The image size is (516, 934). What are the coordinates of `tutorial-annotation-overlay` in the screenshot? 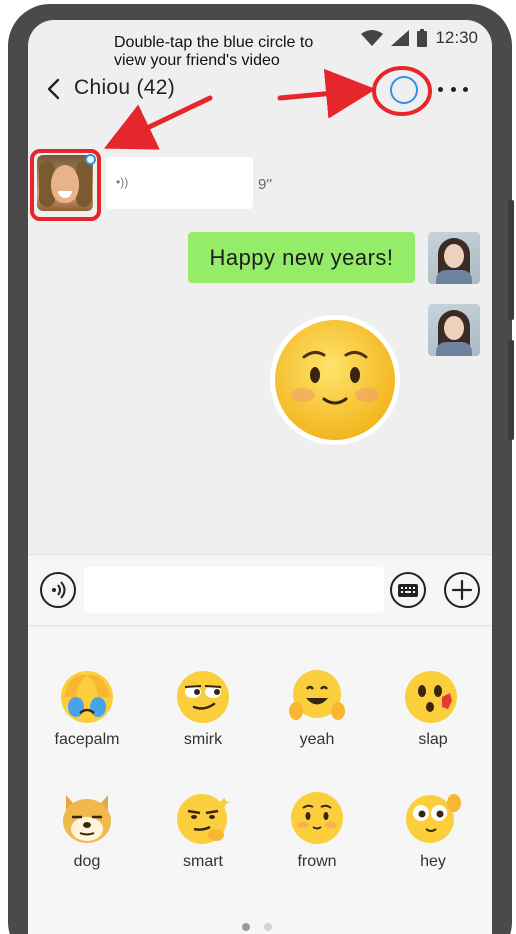 It's located at (231, 143).